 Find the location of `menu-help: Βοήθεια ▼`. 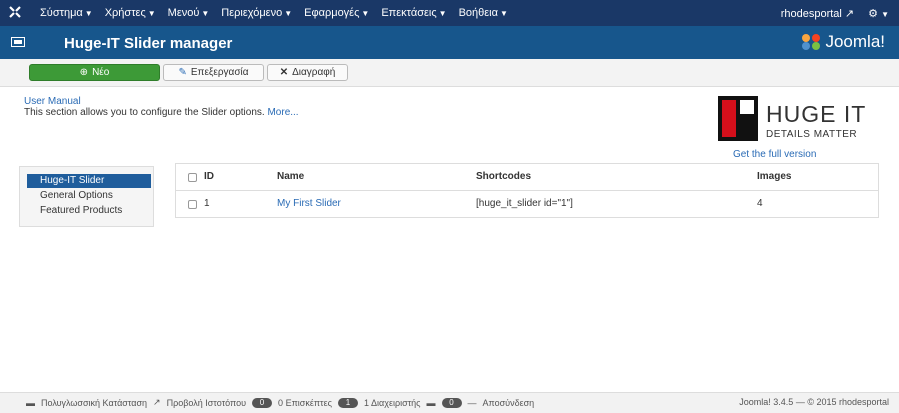

menu-help: Βοήθεια ▼ is located at coordinates (483, 13).